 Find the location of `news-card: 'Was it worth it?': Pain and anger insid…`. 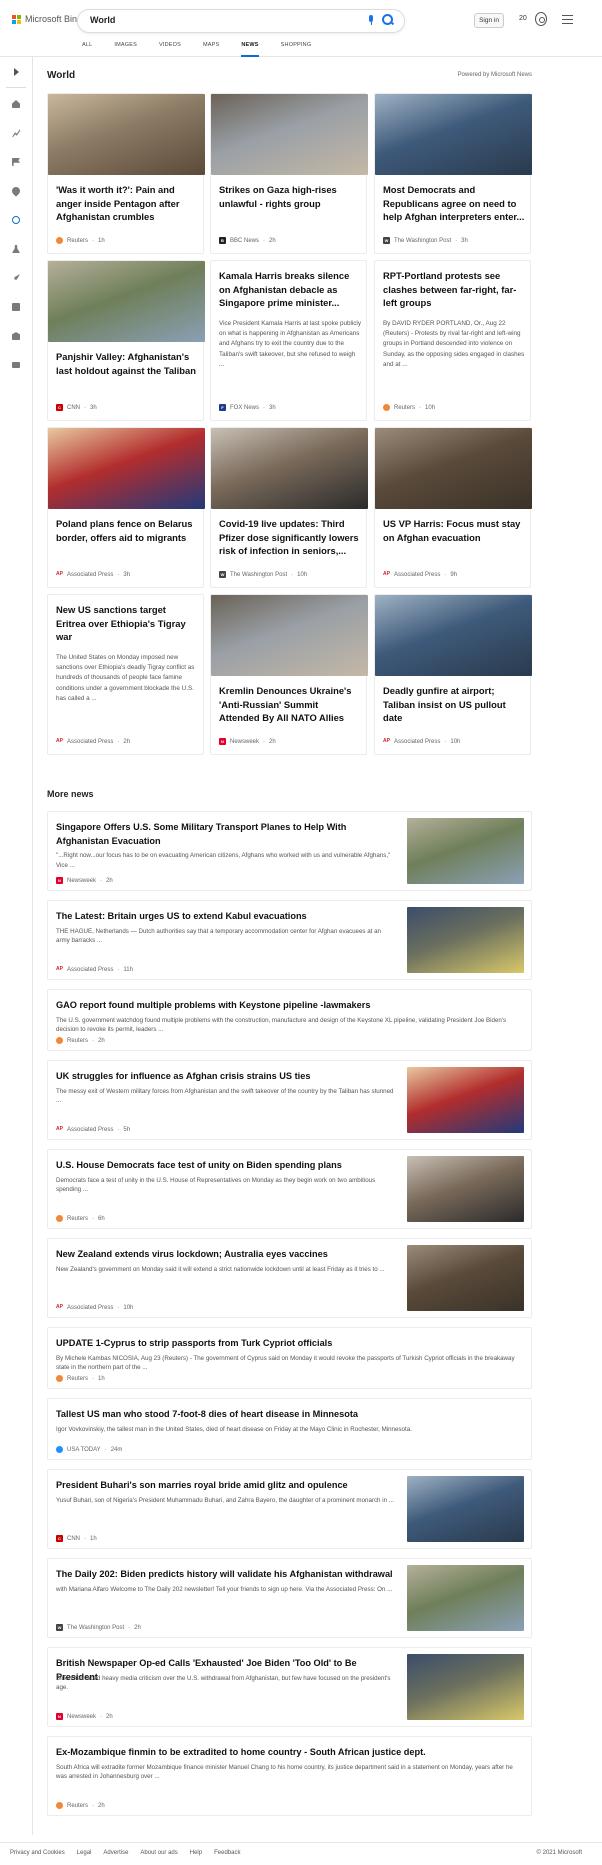

news-card: 'Was it worth it?': Pain and anger insid… is located at coordinates (126, 173).